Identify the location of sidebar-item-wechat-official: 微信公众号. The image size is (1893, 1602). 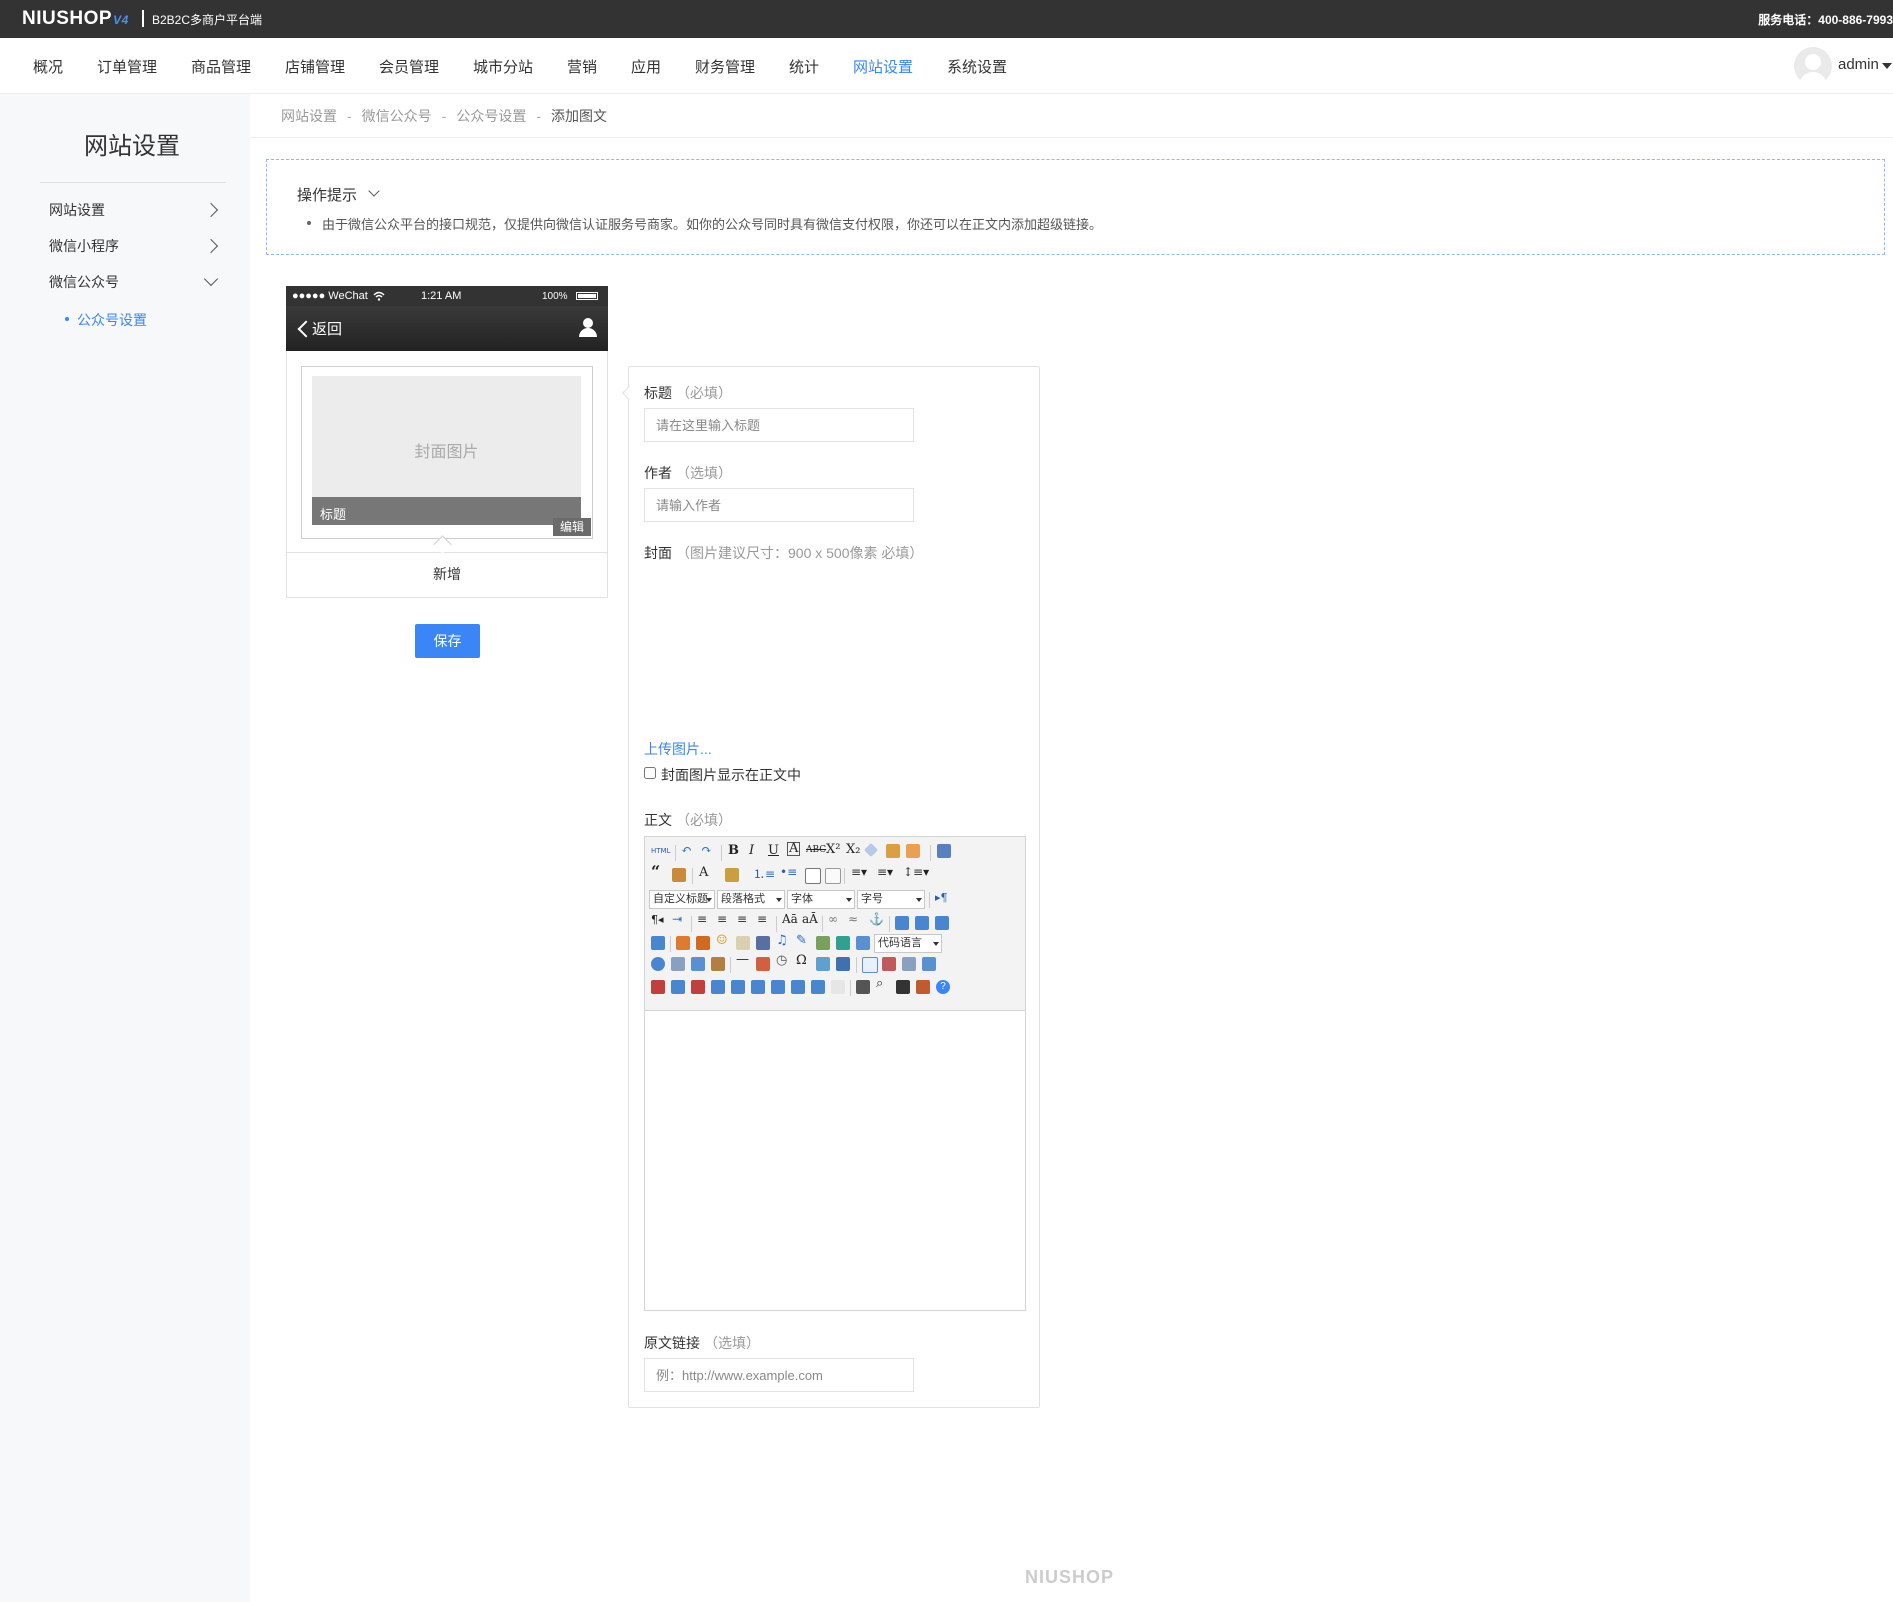
(84, 282).